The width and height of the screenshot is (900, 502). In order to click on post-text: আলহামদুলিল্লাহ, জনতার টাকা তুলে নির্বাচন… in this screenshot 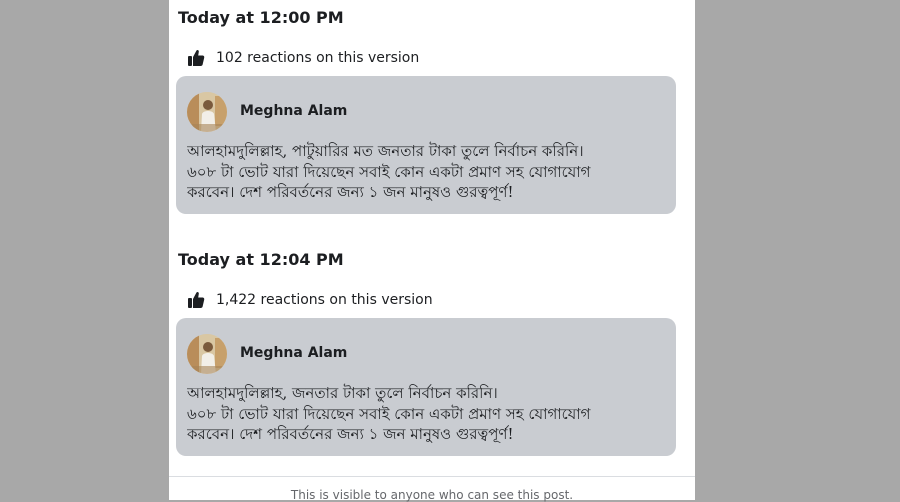, I will do `click(422, 414)`.